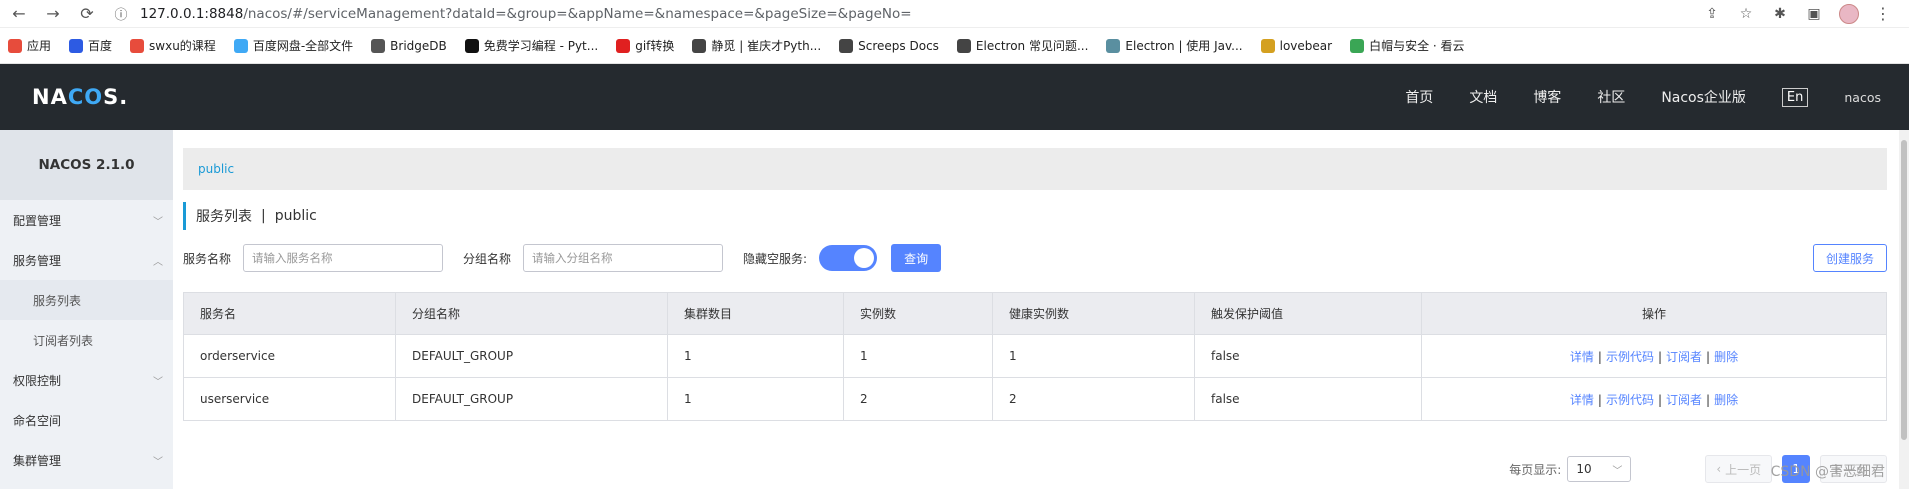  What do you see at coordinates (1904, 290) in the screenshot?
I see `scrollbar-thumb` at bounding box center [1904, 290].